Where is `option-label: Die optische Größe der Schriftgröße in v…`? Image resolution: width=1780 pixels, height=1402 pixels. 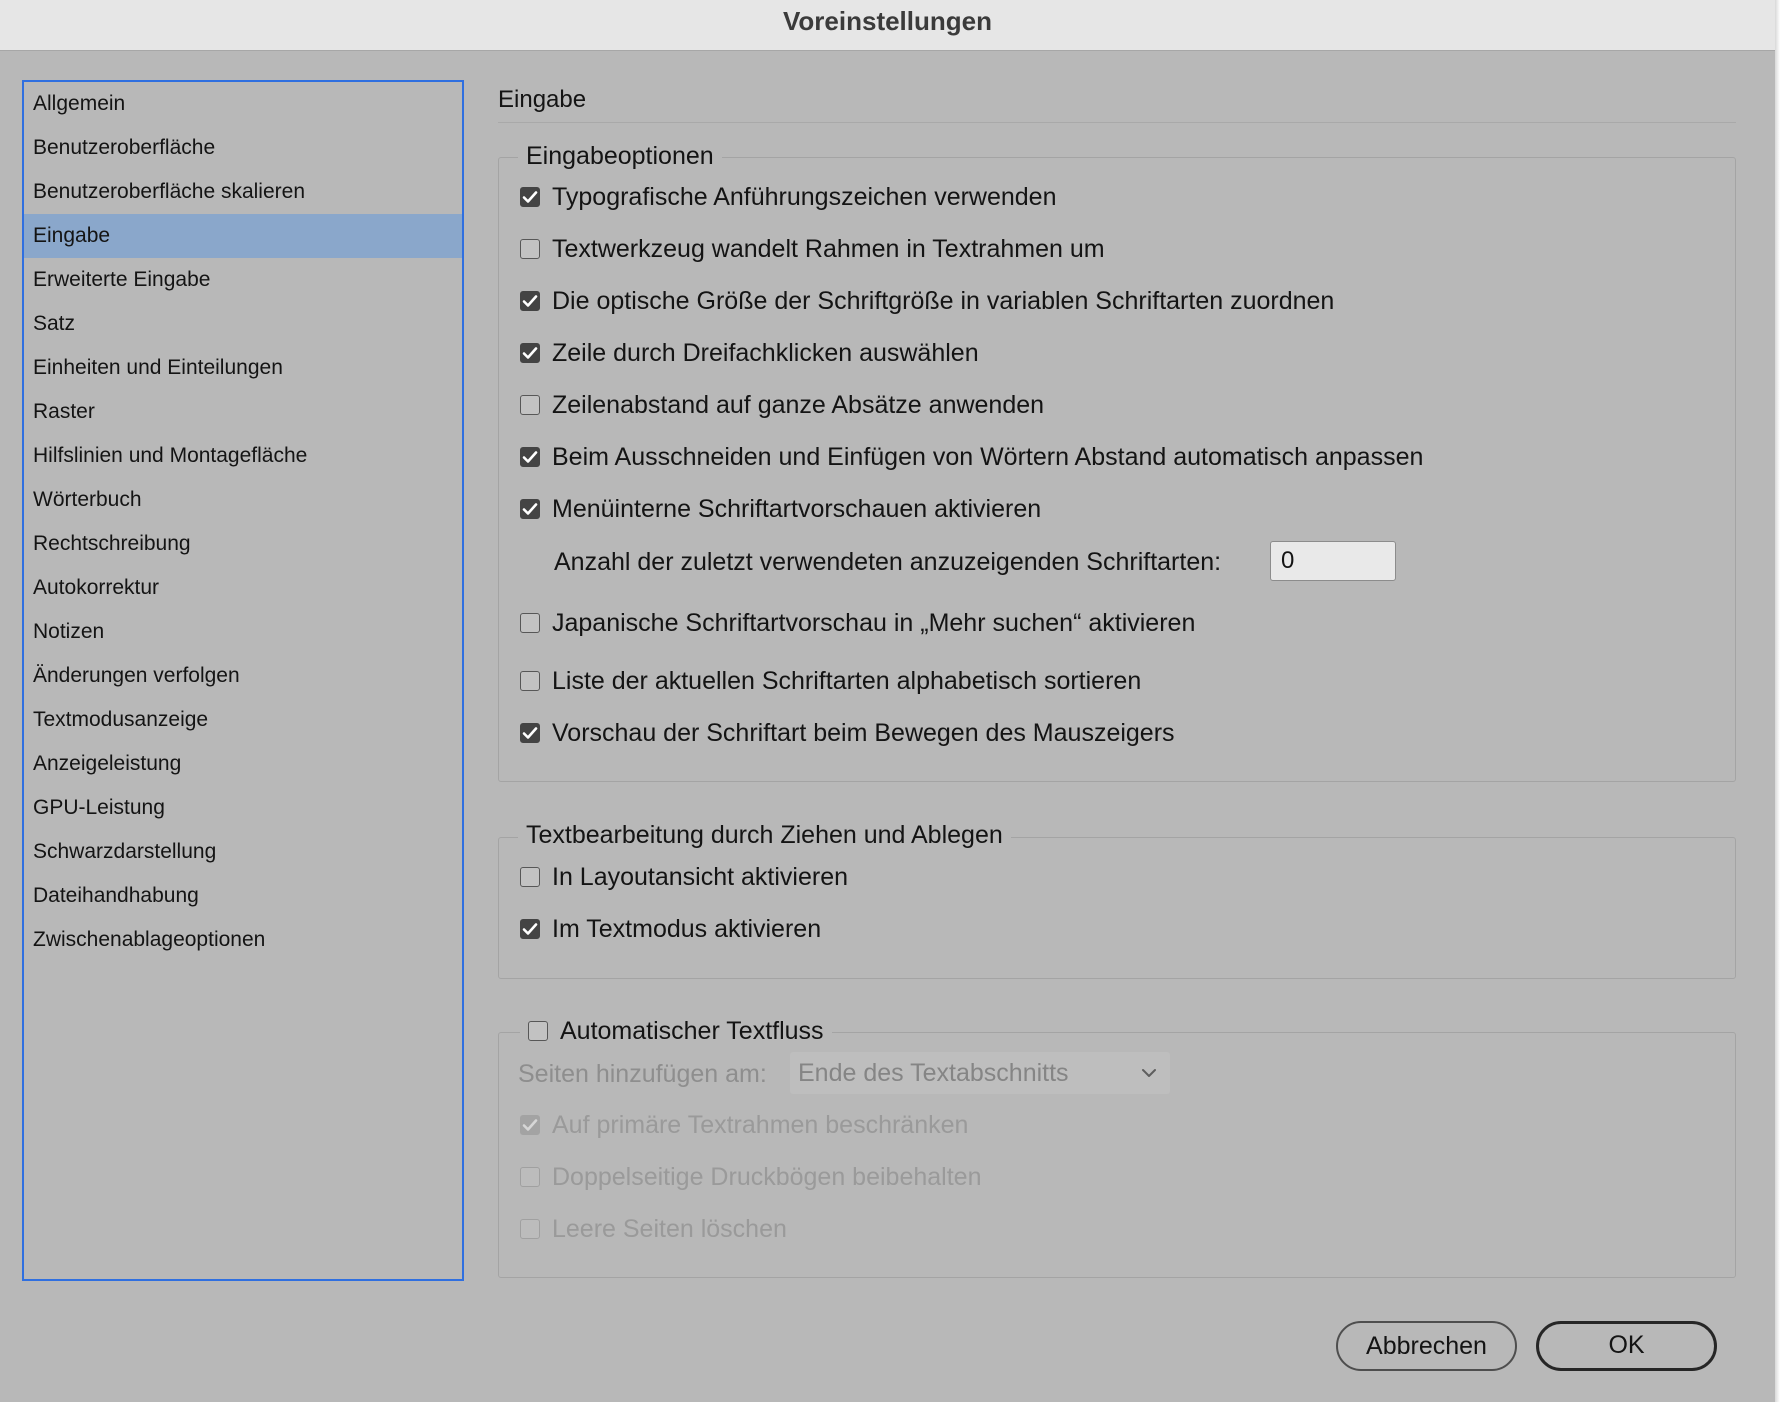 option-label: Die optische Größe der Schriftgröße in v… is located at coordinates (943, 300).